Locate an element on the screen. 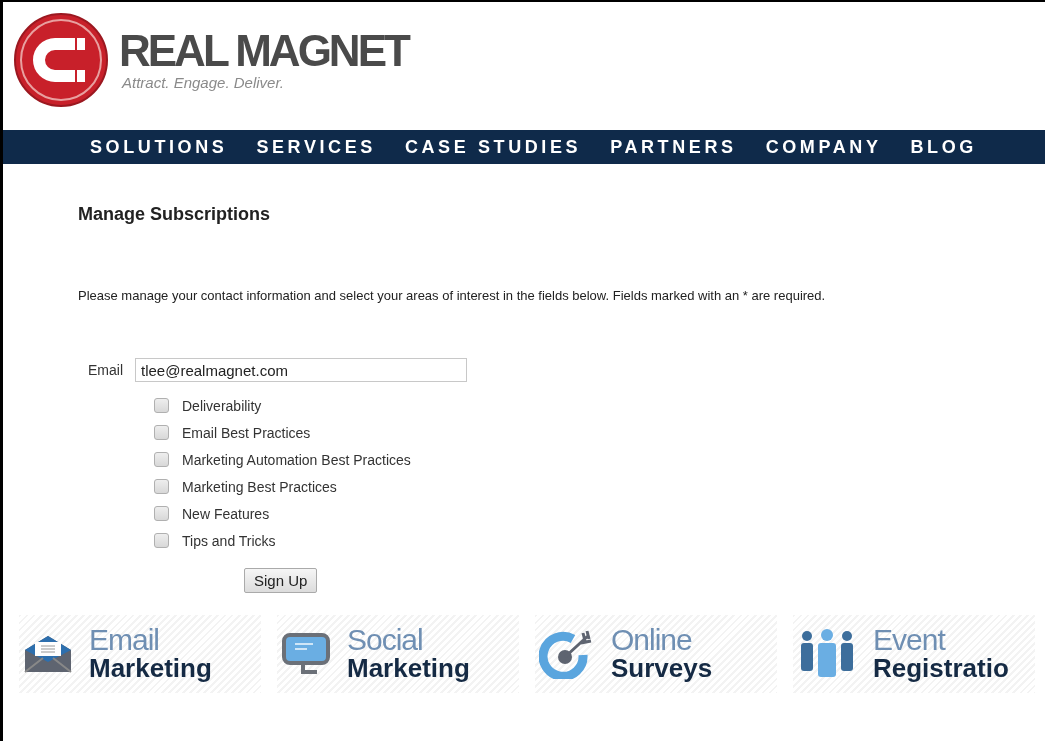 The image size is (1045, 743). banner-title: Social is located at coordinates (385, 640).